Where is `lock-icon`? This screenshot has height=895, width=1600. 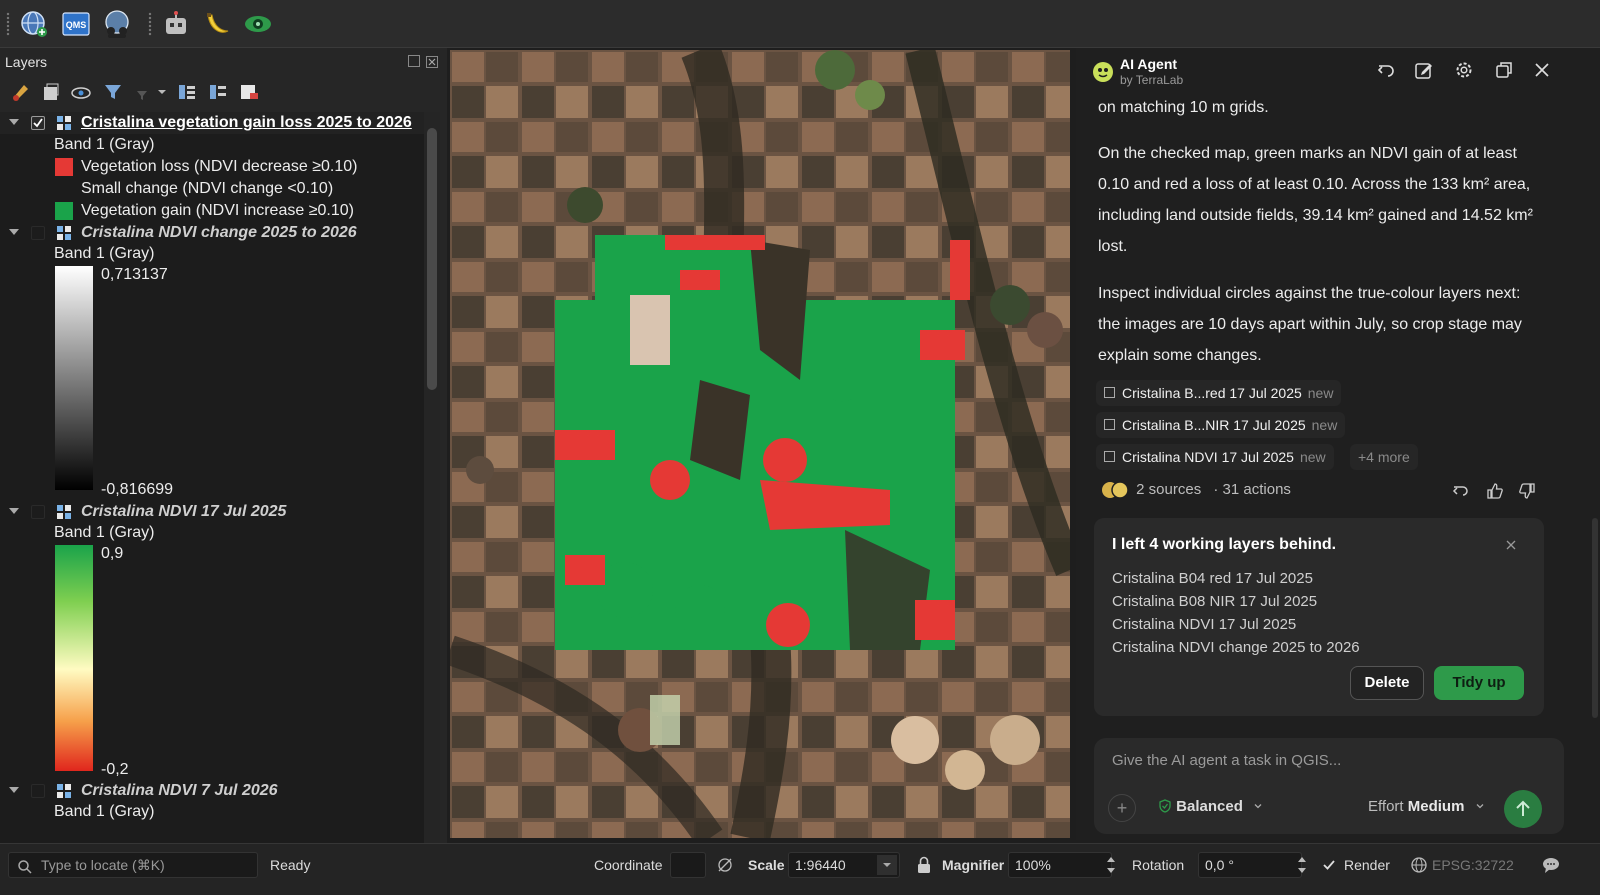 lock-icon is located at coordinates (924, 865).